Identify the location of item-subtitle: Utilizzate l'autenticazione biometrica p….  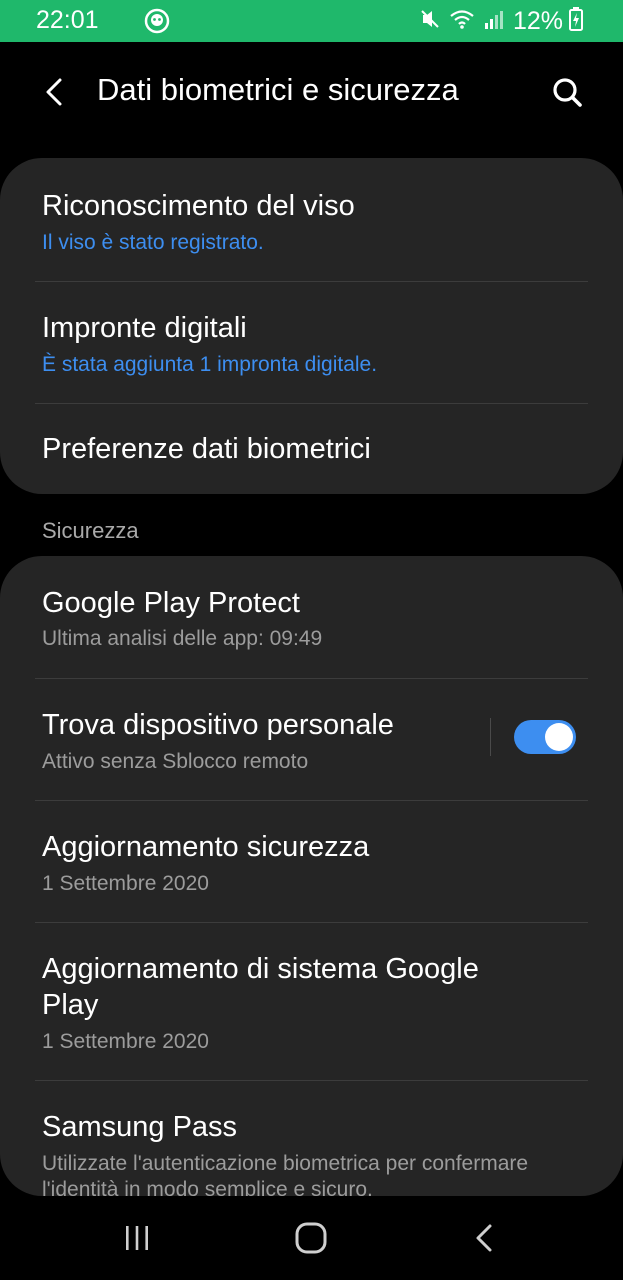
(285, 1174).